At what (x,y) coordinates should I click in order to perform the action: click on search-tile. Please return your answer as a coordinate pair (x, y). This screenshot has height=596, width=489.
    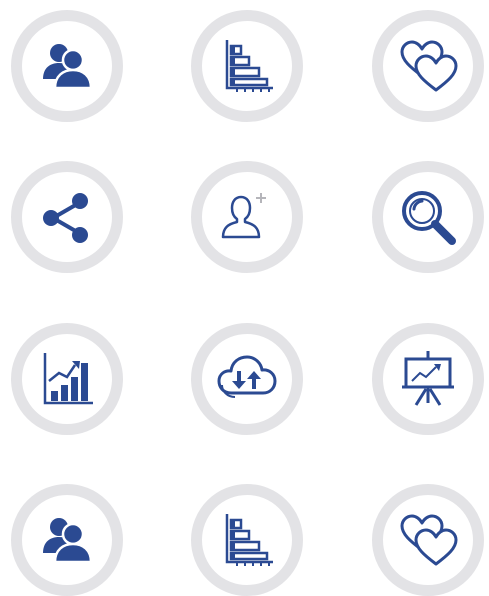
    Looking at the image, I should click on (428, 217).